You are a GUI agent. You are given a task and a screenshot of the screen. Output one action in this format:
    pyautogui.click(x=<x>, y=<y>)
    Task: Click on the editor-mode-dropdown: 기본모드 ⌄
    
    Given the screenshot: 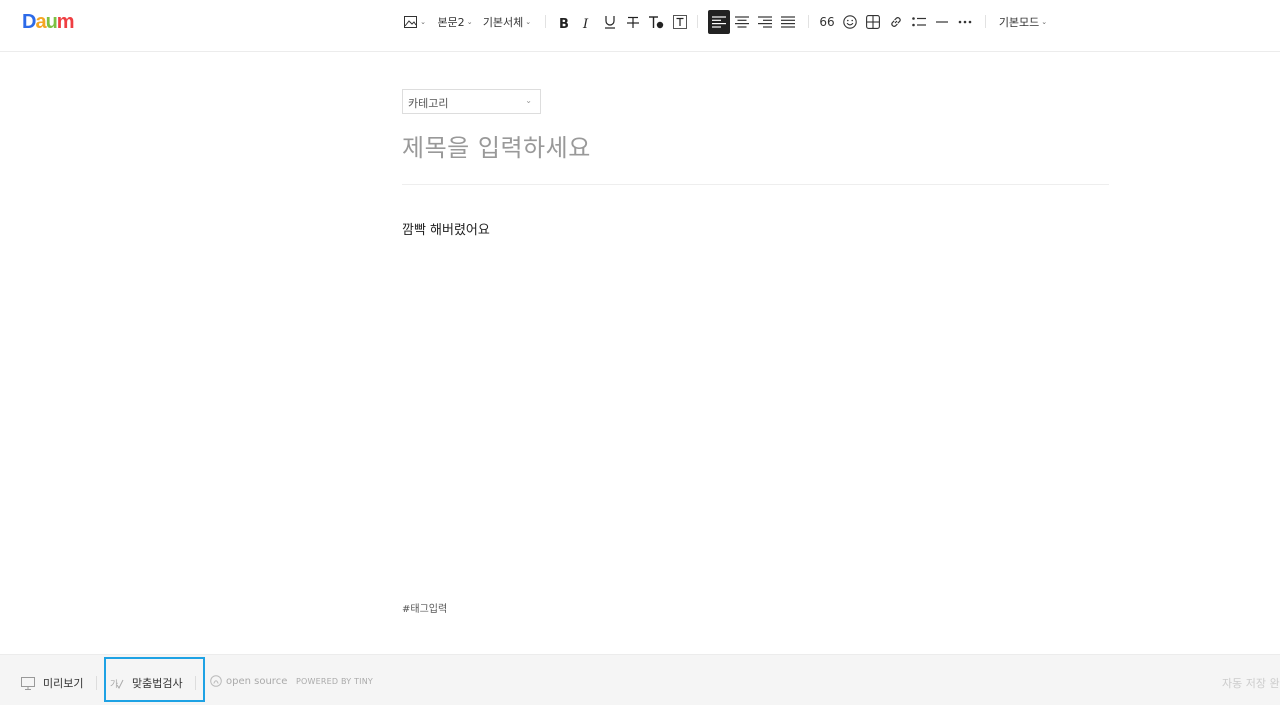 What is the action you would take?
    pyautogui.click(x=1023, y=22)
    